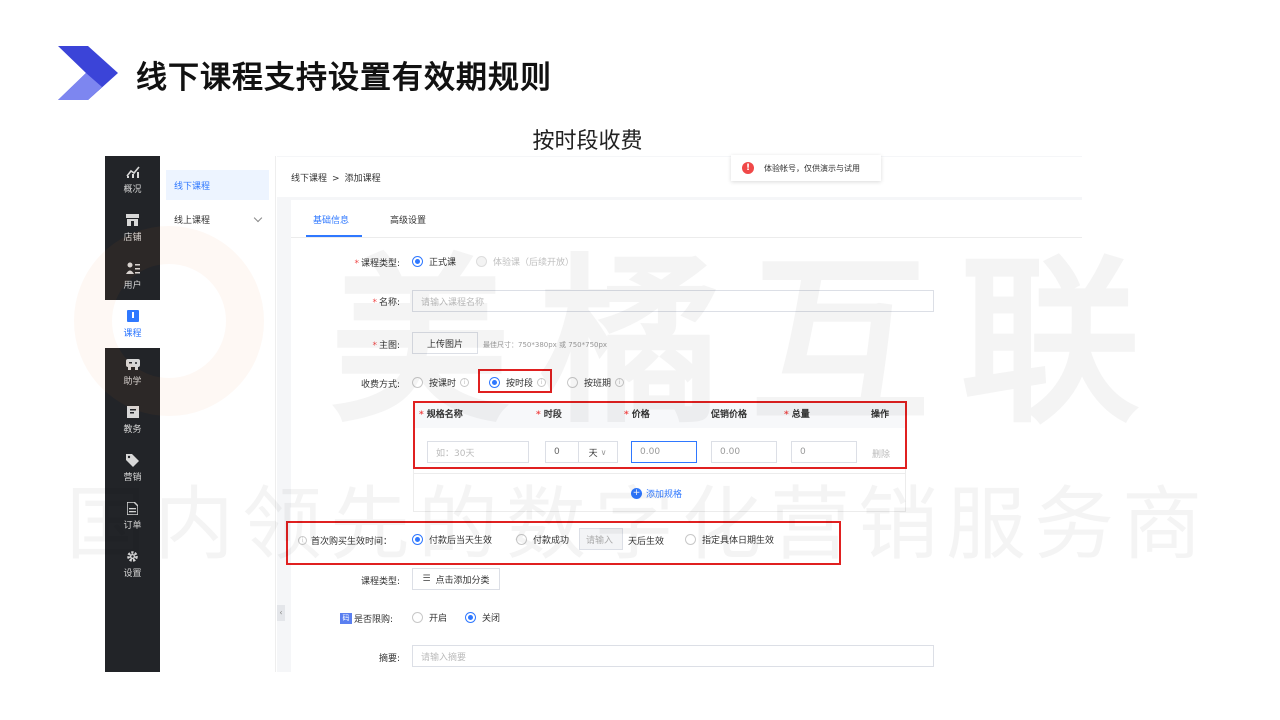 The image size is (1280, 720). I want to click on radio-limit-on: 开启, so click(429, 617).